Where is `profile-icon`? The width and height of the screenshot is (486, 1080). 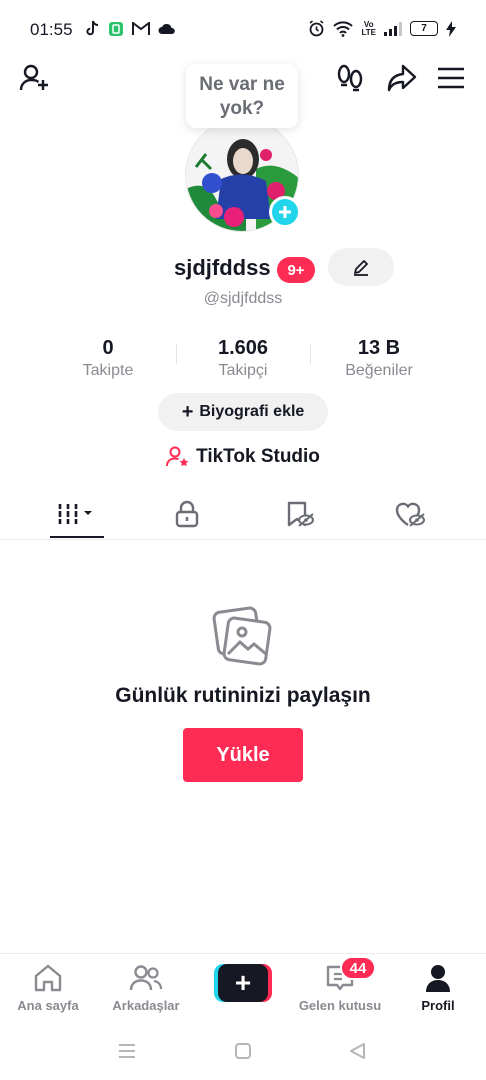
profile-icon is located at coordinates (438, 978).